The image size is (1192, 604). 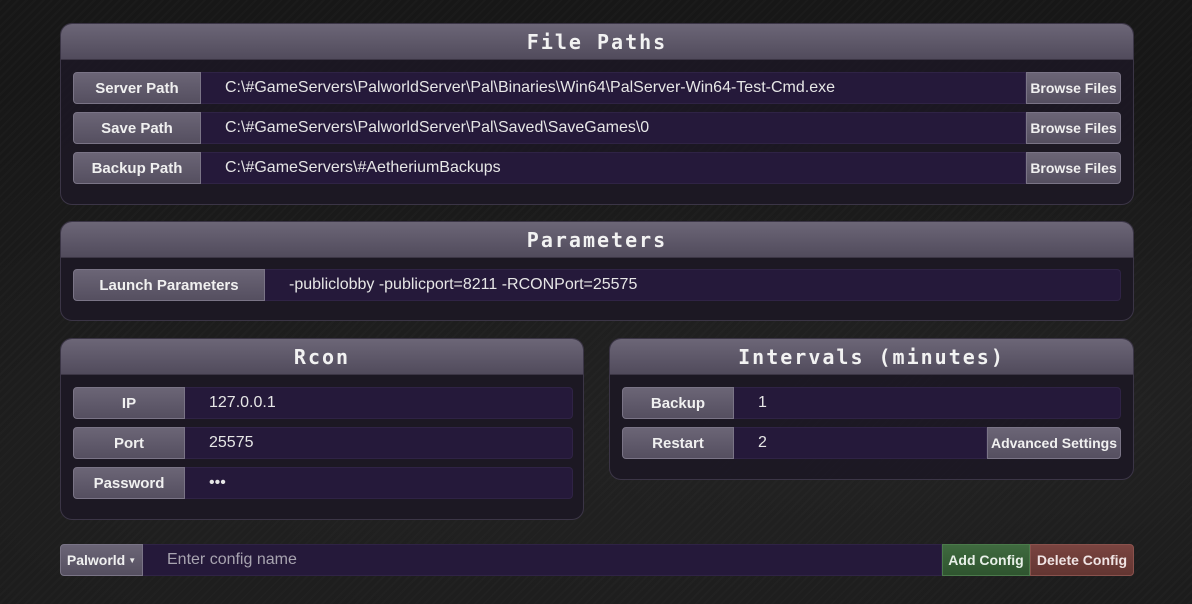 What do you see at coordinates (1082, 560) in the screenshot?
I see `delete-config-button: Delete Config` at bounding box center [1082, 560].